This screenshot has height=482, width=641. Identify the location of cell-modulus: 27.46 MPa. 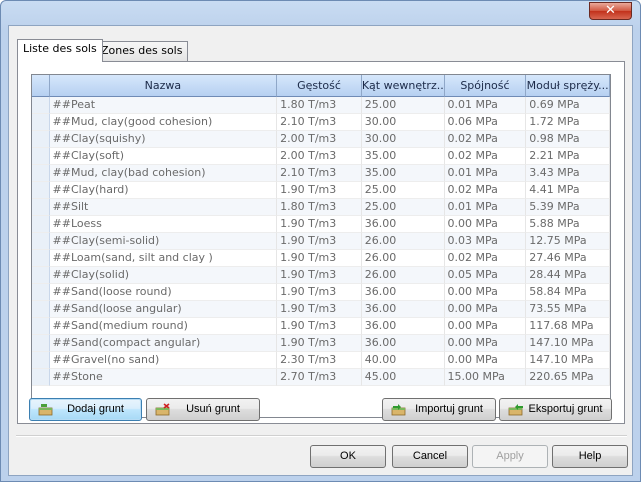
(568, 258).